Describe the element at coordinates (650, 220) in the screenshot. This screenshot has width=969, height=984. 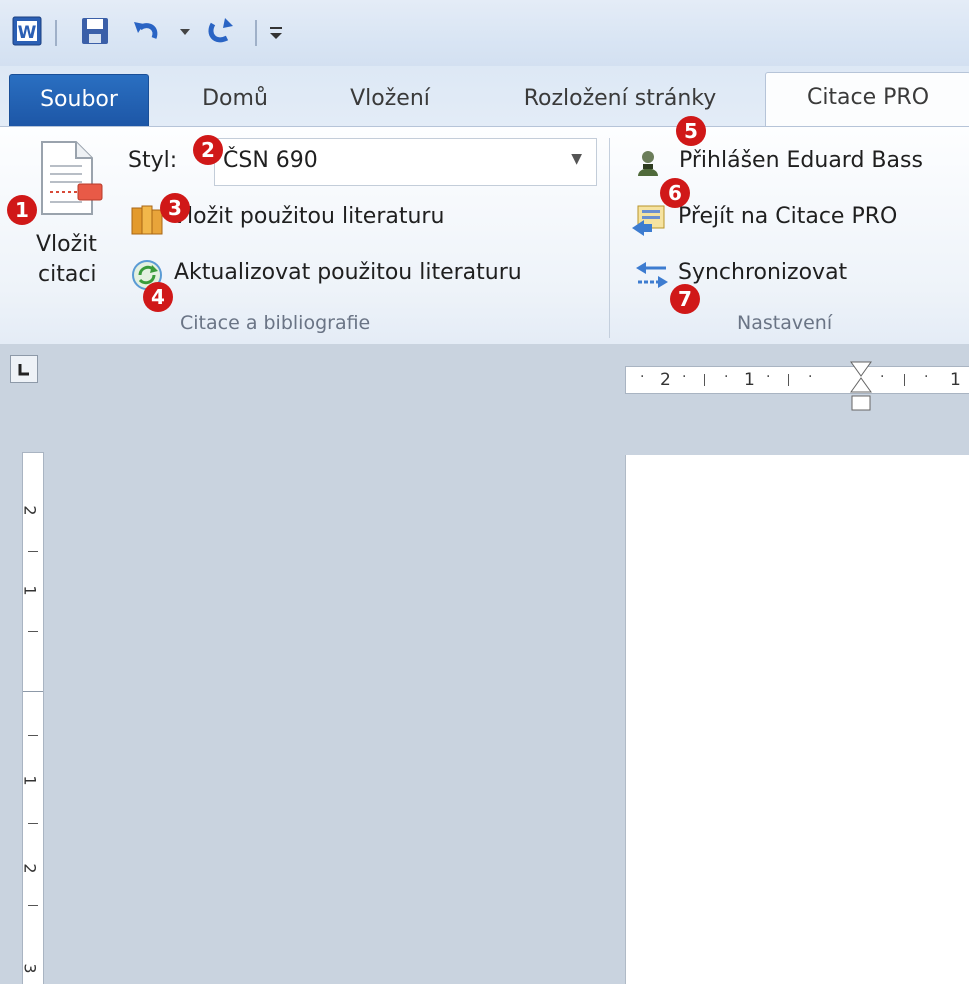
I see `web-link-icon` at that location.